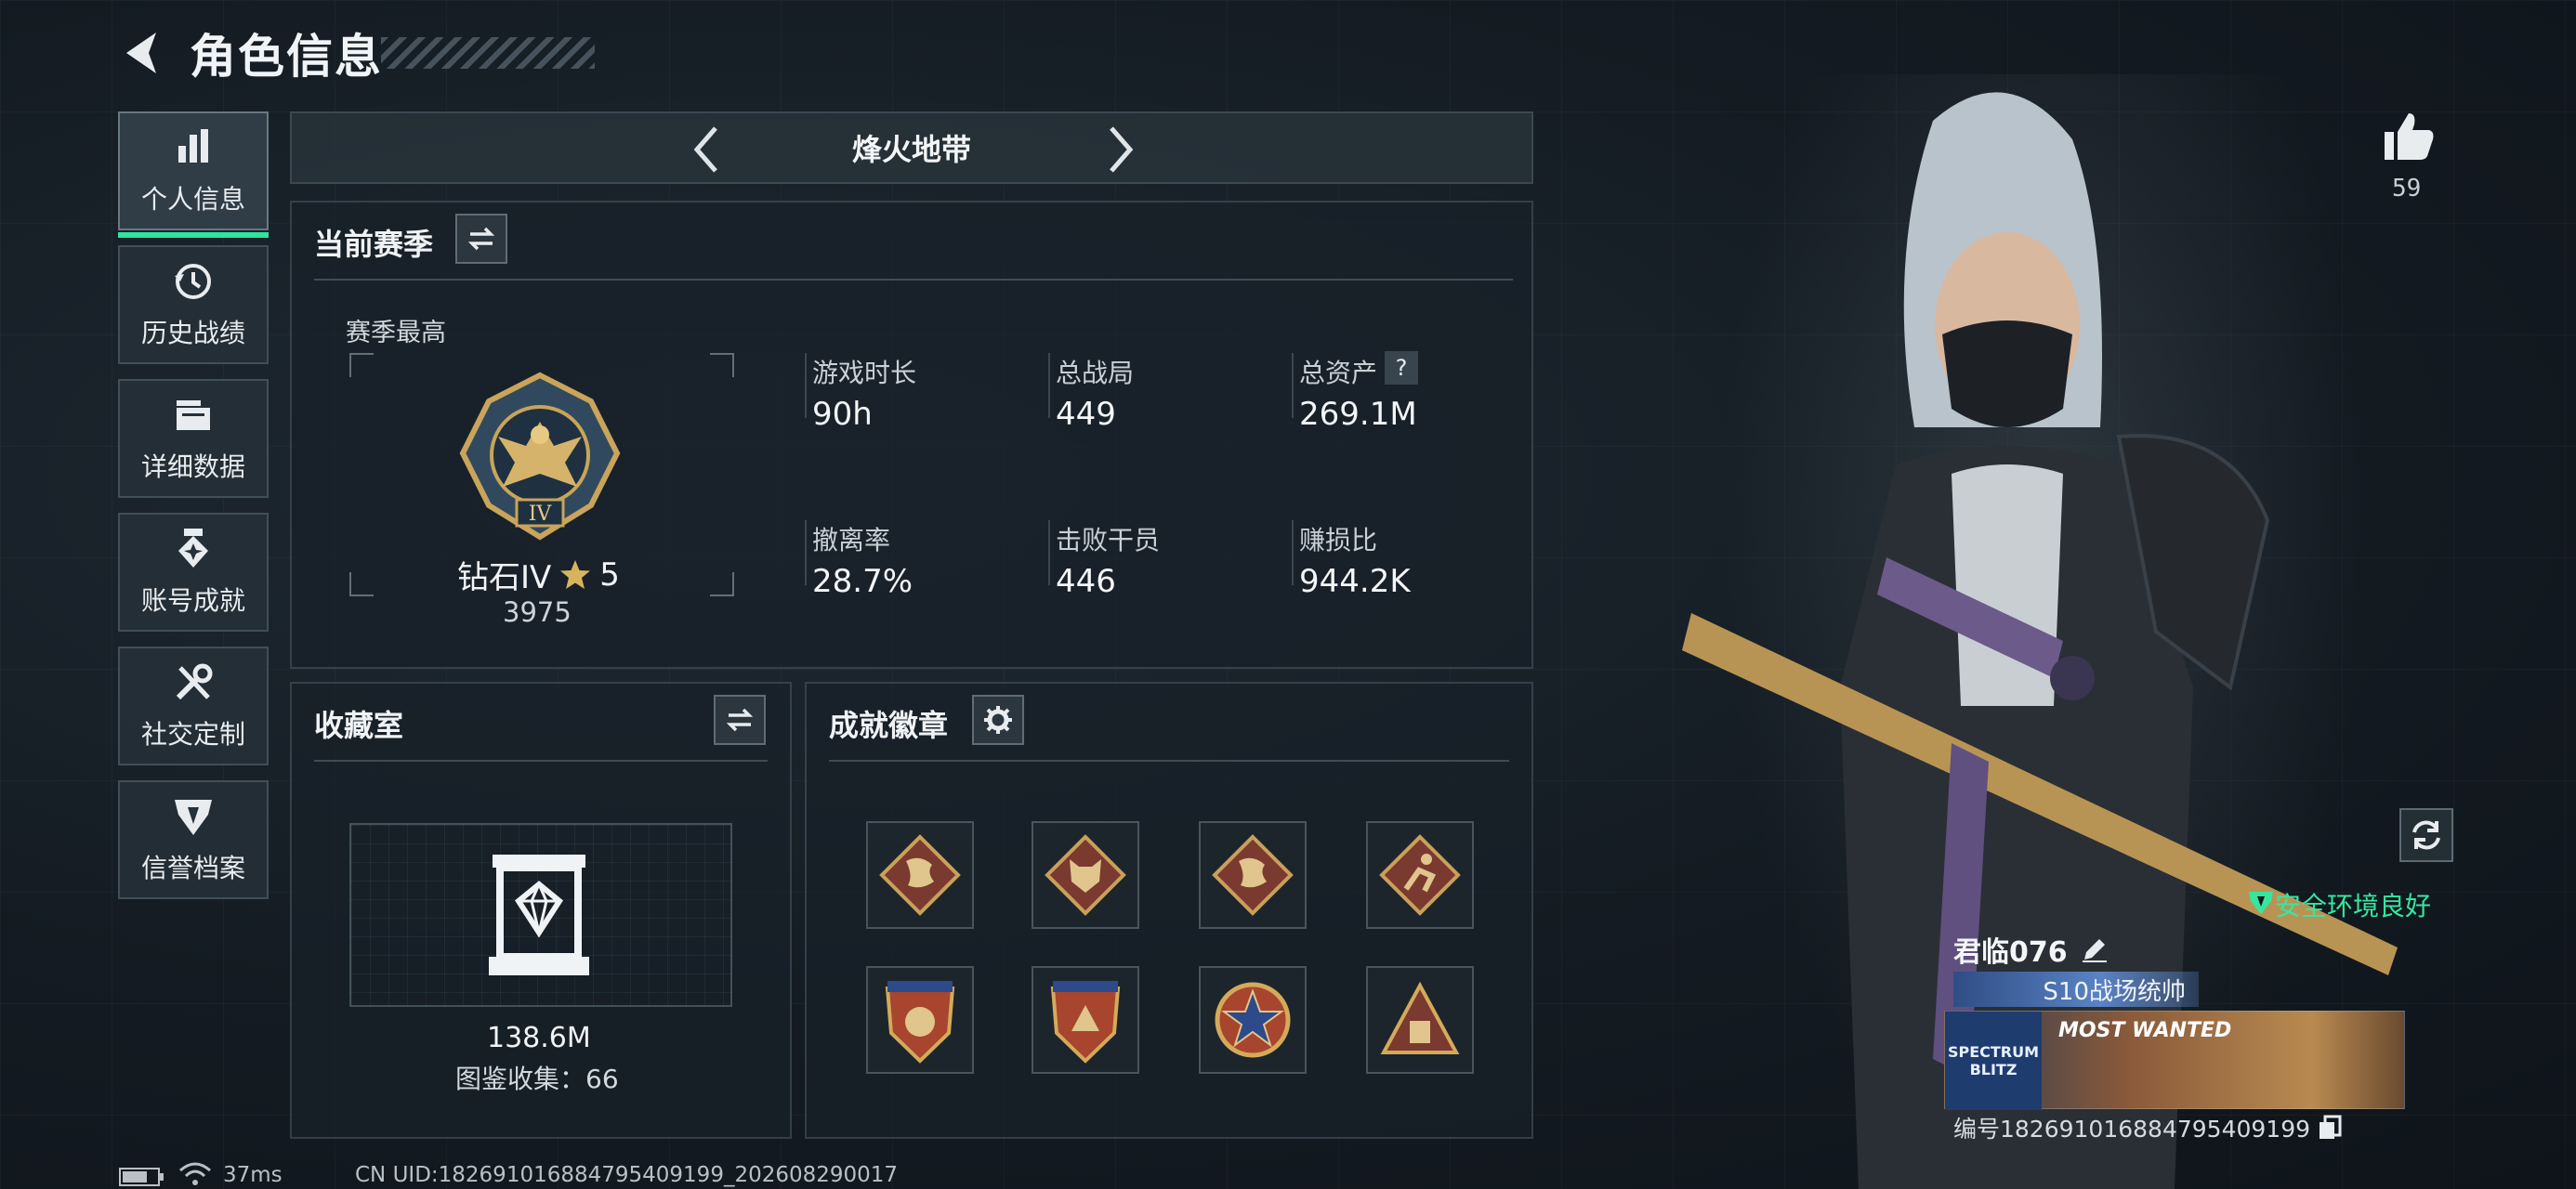 This screenshot has height=1189, width=2576. What do you see at coordinates (192, 868) in the screenshot?
I see `sidebar-item-label: 信誉档案` at bounding box center [192, 868].